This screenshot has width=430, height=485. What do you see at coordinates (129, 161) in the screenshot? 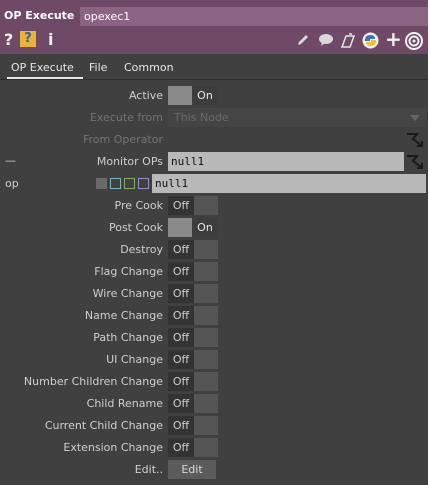
I see `param-label: Monitor OPs` at bounding box center [129, 161].